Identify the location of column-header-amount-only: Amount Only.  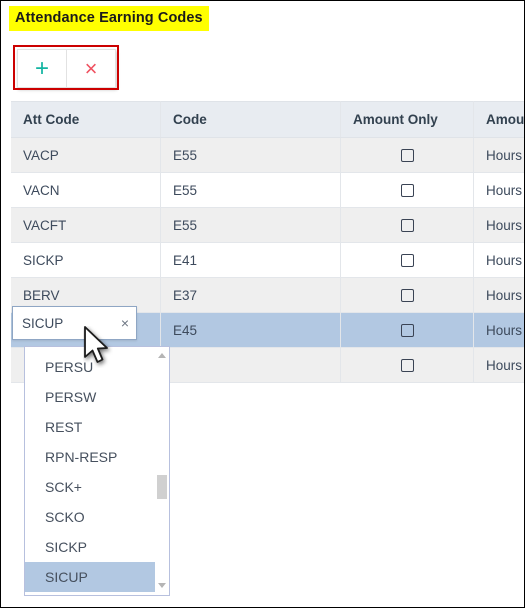
(407, 119).